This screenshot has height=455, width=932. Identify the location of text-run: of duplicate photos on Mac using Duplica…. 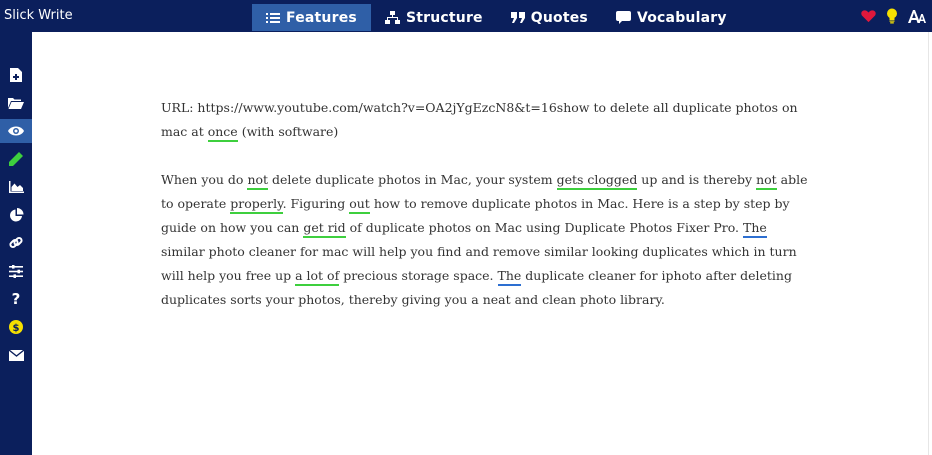
(544, 227).